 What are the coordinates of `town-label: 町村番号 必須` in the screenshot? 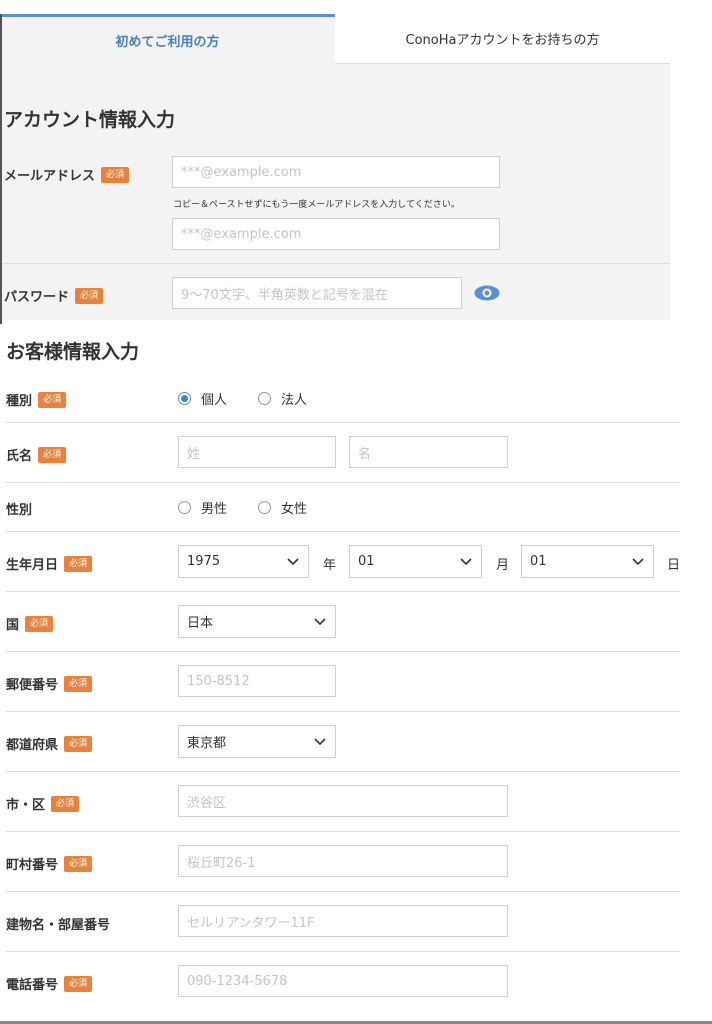 It's located at (49, 863).